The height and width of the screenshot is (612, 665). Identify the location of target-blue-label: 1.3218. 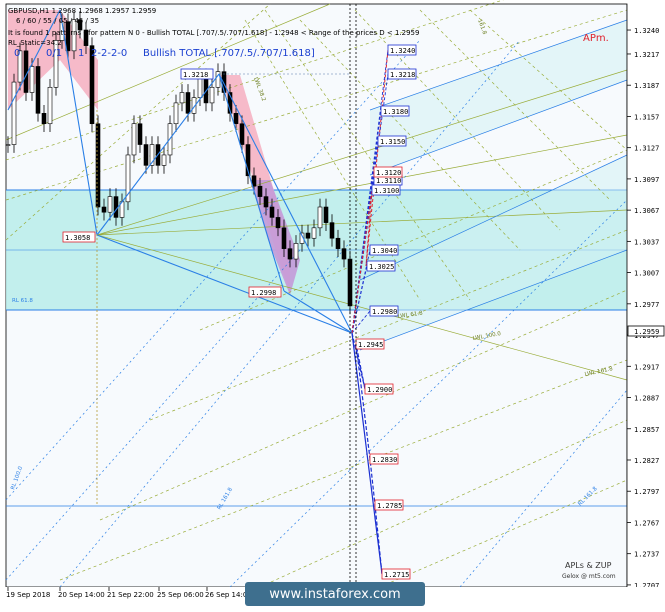
(402, 75).